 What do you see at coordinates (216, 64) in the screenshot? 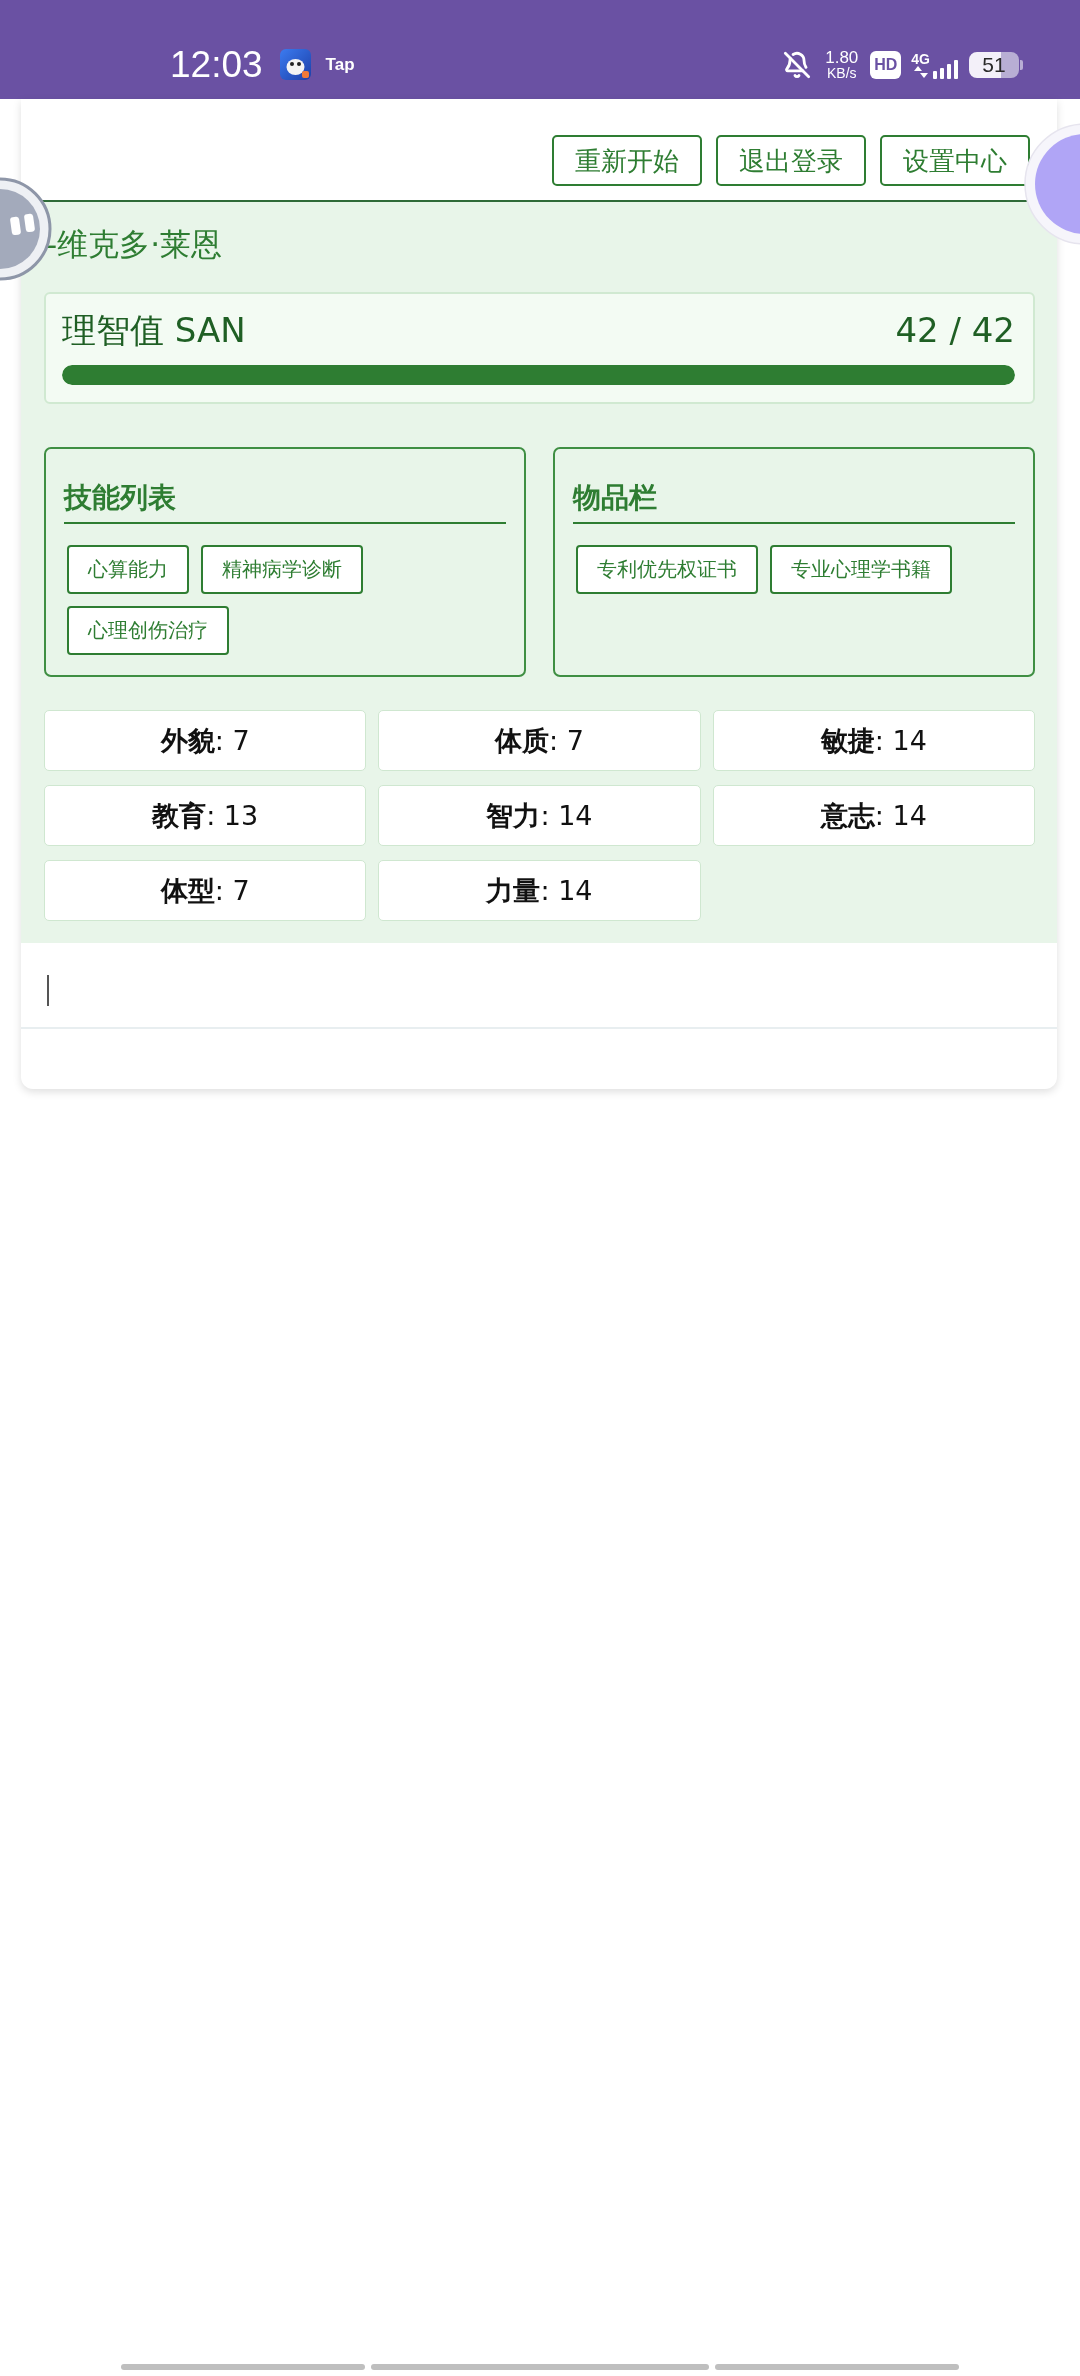
I see `clock: 12:03` at bounding box center [216, 64].